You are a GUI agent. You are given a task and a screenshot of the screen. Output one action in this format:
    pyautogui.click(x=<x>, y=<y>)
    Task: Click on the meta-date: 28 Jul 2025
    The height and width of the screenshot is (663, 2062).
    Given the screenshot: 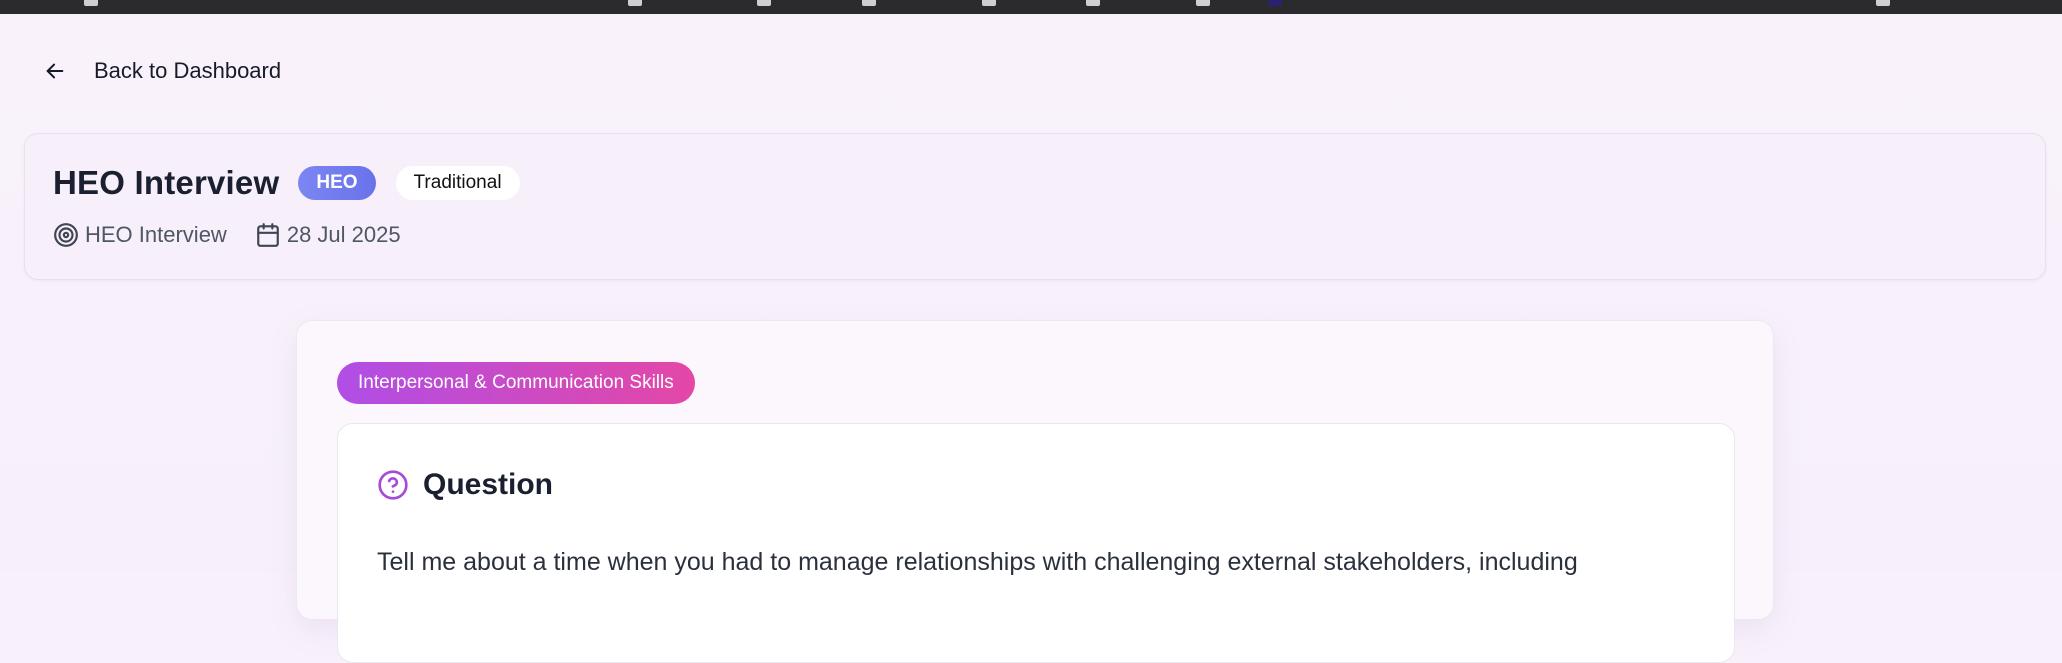 What is the action you would take?
    pyautogui.click(x=328, y=235)
    